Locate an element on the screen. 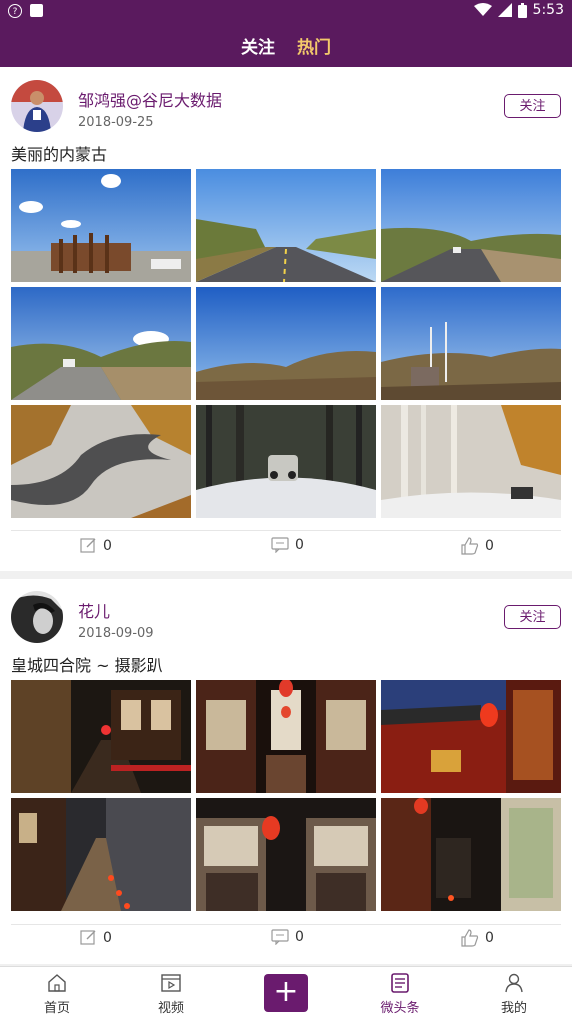 Image resolution: width=572 pixels, height=1017 pixels. video-icon is located at coordinates (171, 983).